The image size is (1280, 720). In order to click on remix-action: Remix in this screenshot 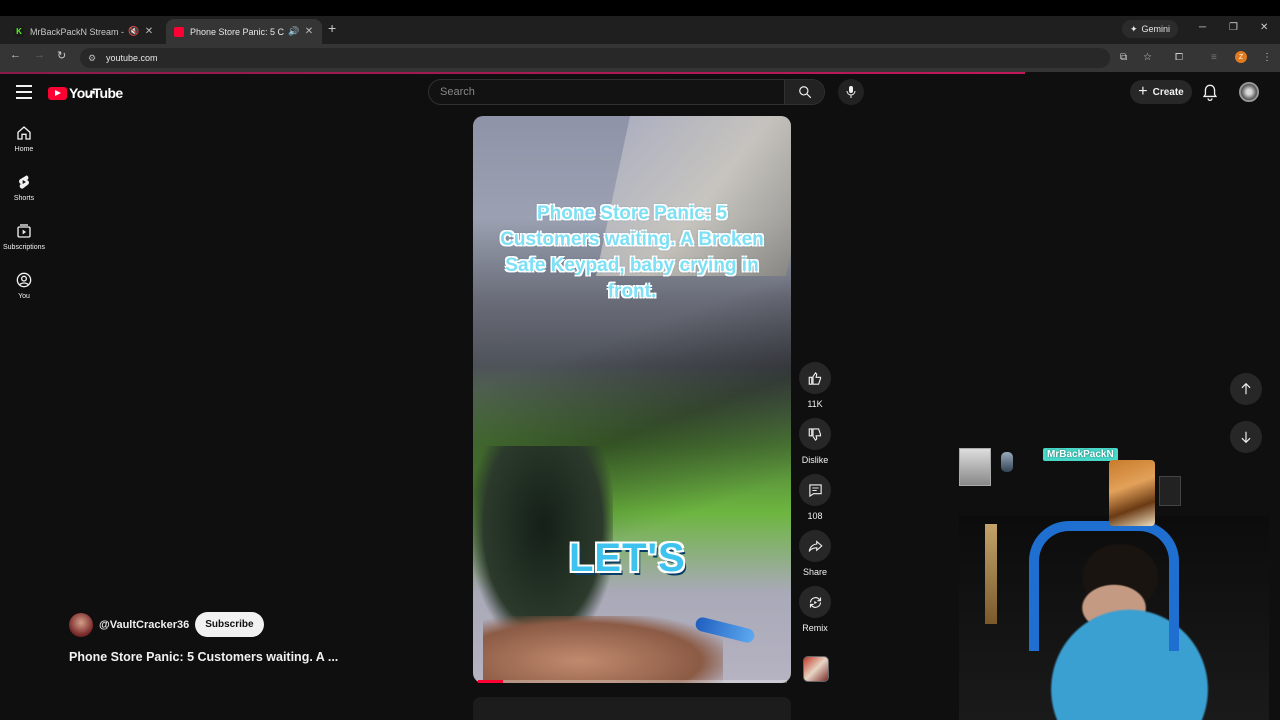, I will do `click(815, 610)`.